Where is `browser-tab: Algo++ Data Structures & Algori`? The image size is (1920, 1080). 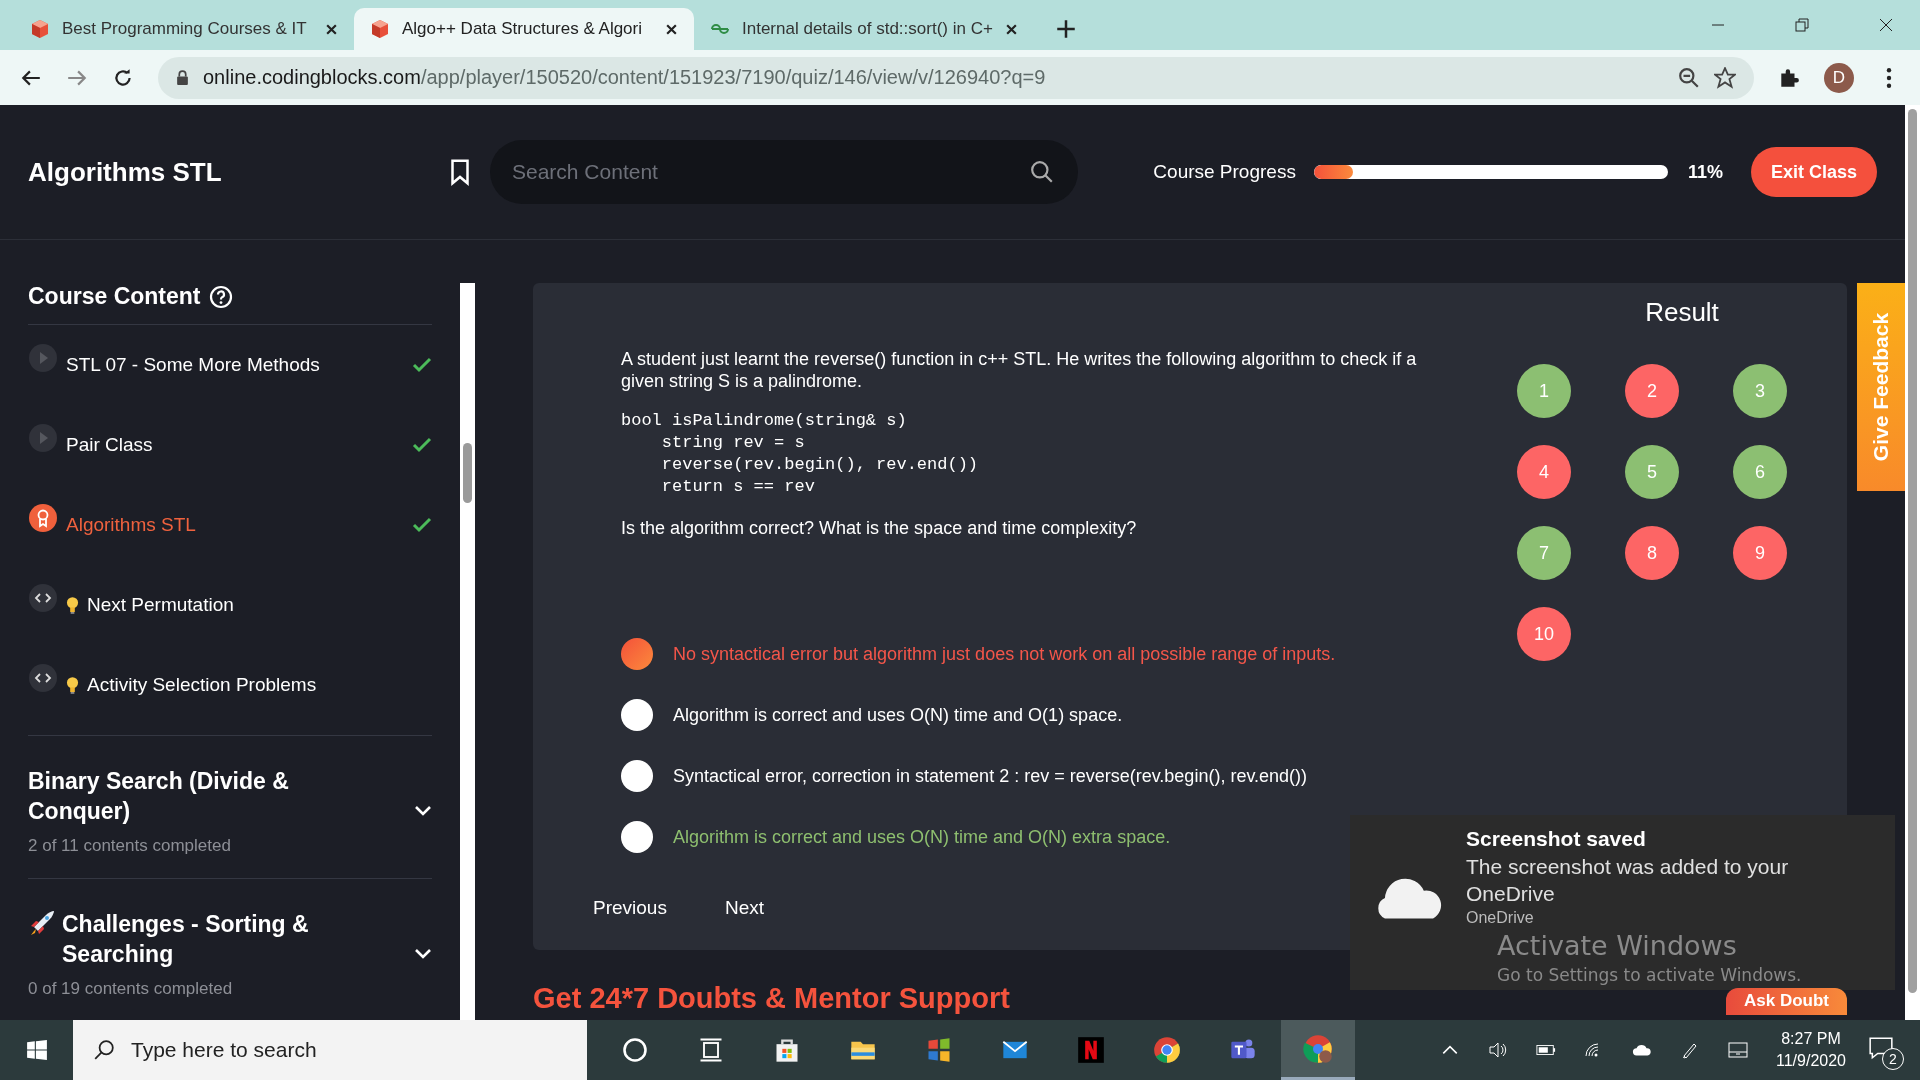
browser-tab: Algo++ Data Structures & Algori is located at coordinates (524, 29).